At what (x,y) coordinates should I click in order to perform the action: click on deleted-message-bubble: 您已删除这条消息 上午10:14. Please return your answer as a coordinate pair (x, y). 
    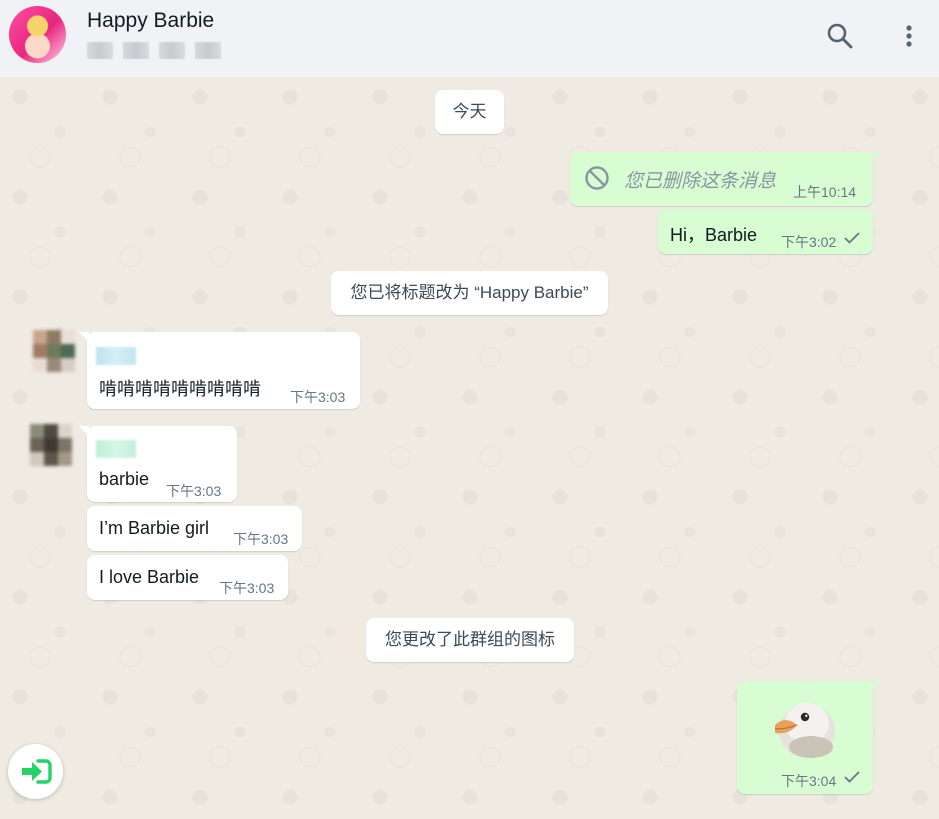
    Looking at the image, I should click on (725, 179).